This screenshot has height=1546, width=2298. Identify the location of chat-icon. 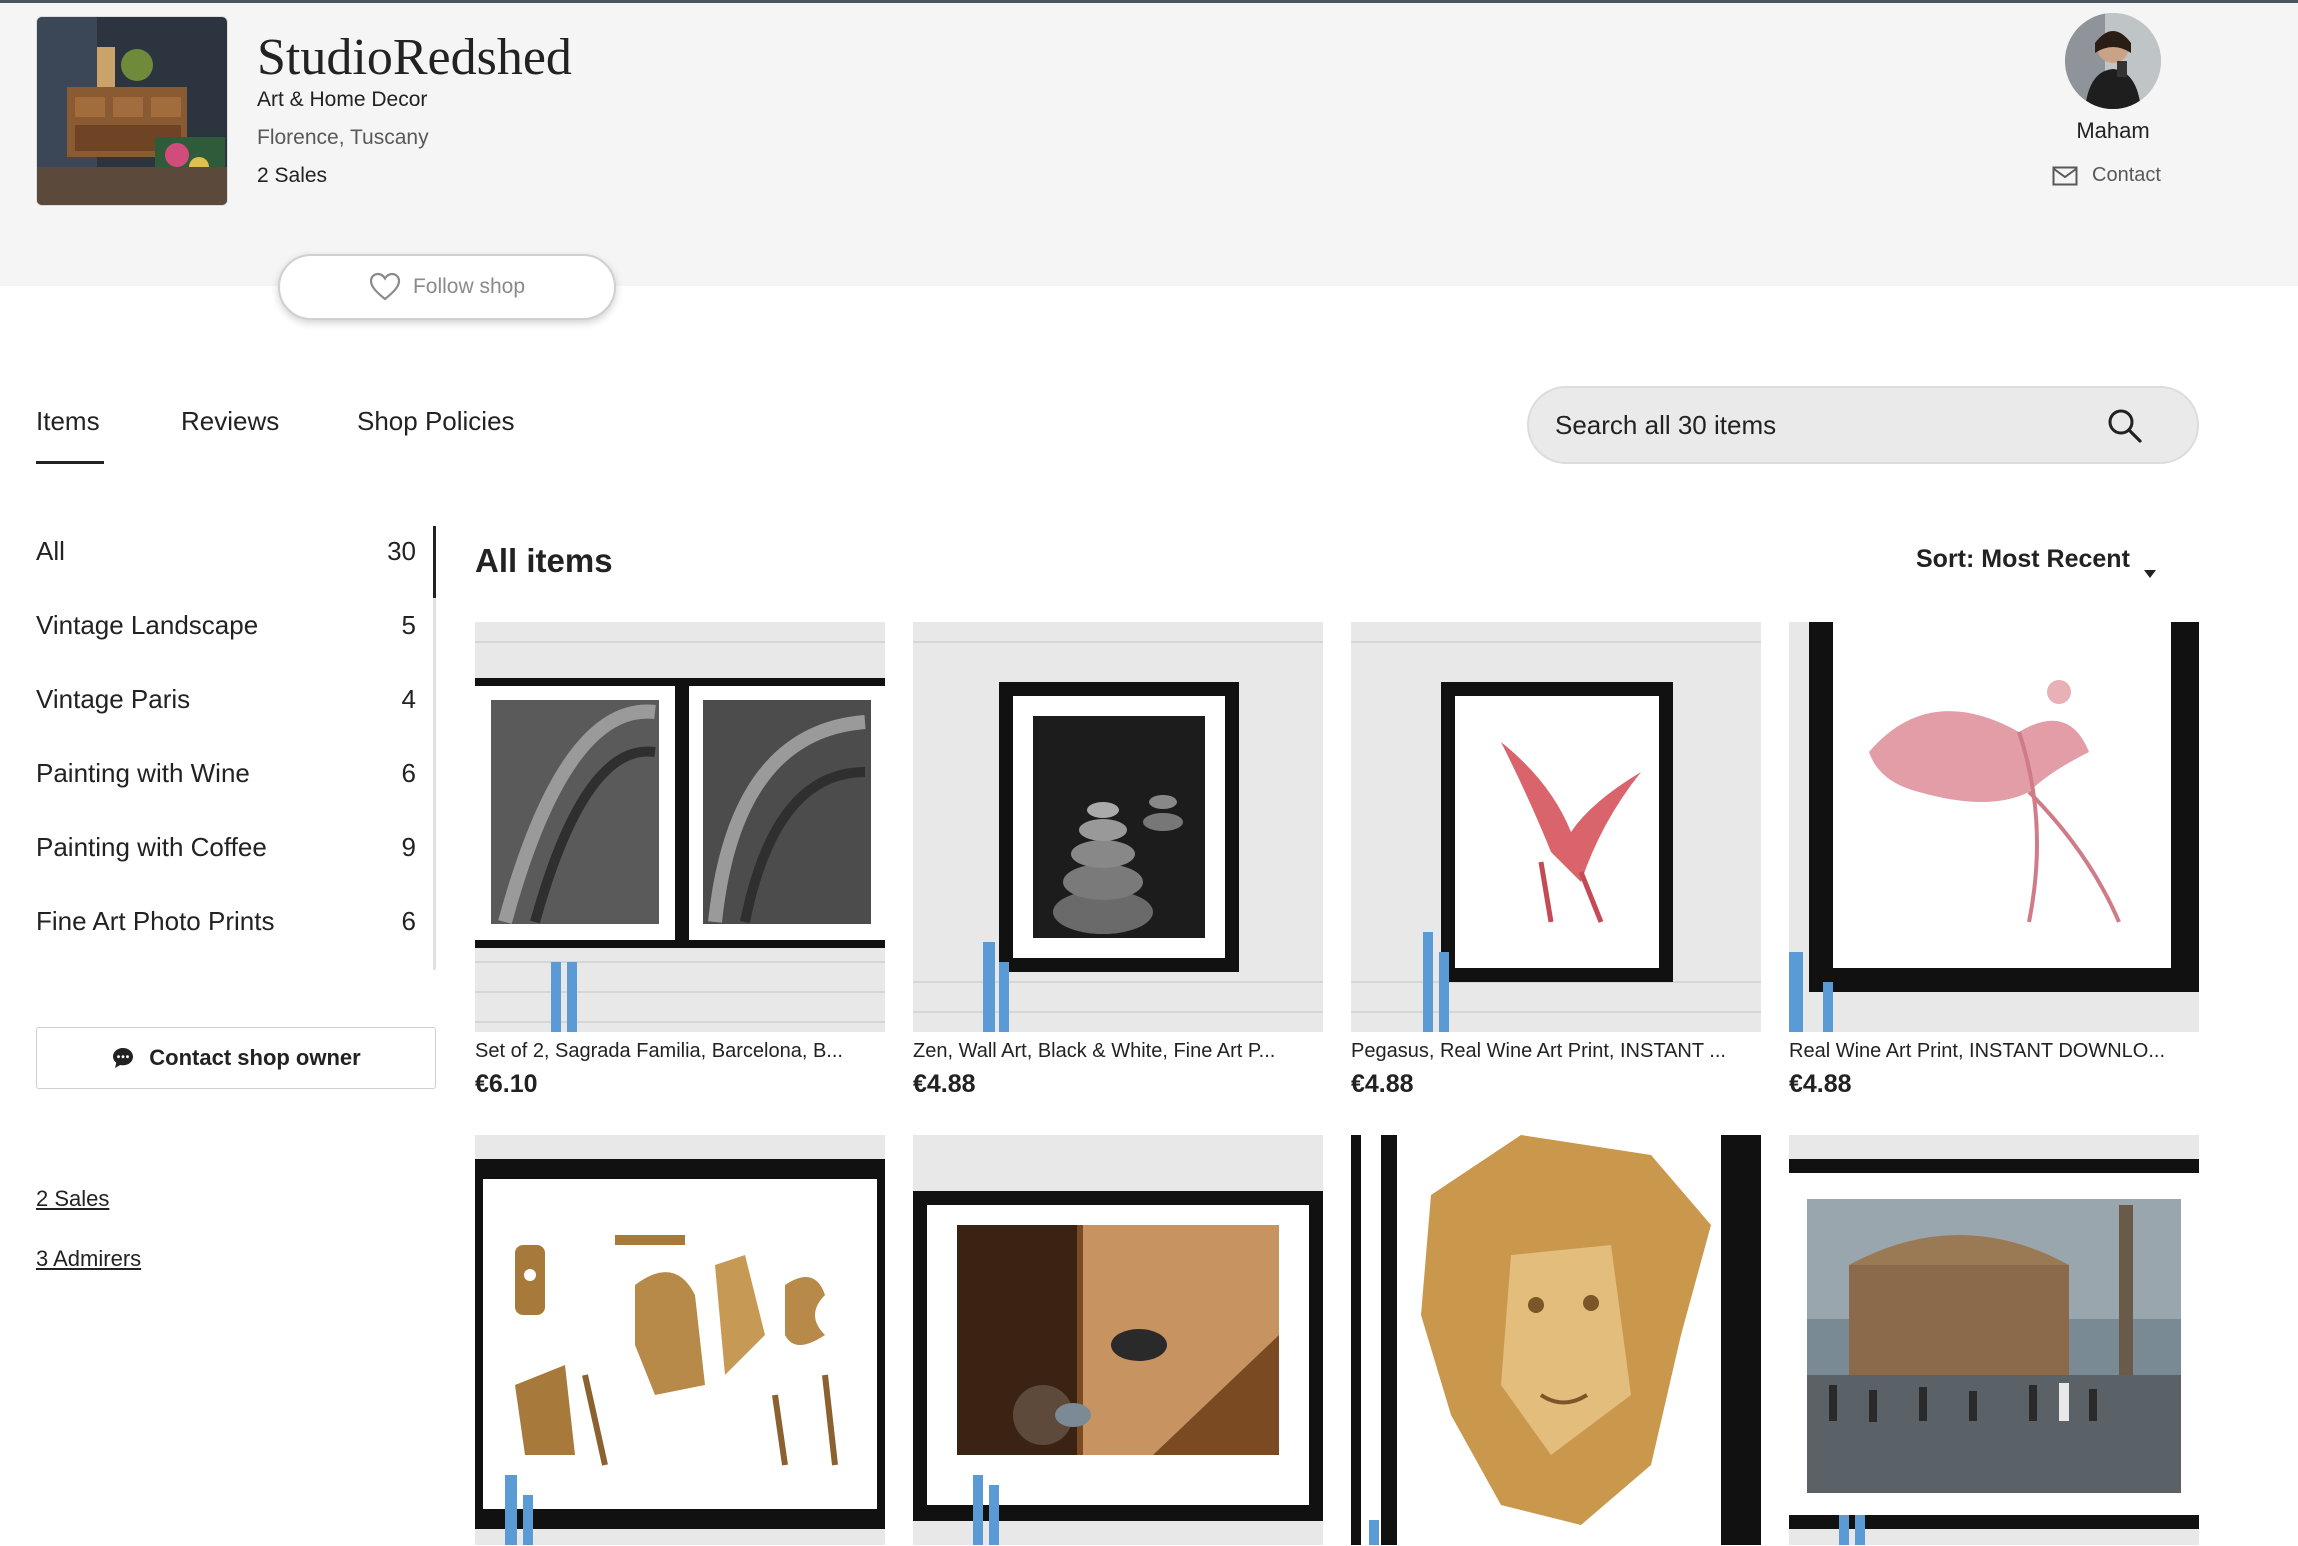
(123, 1058).